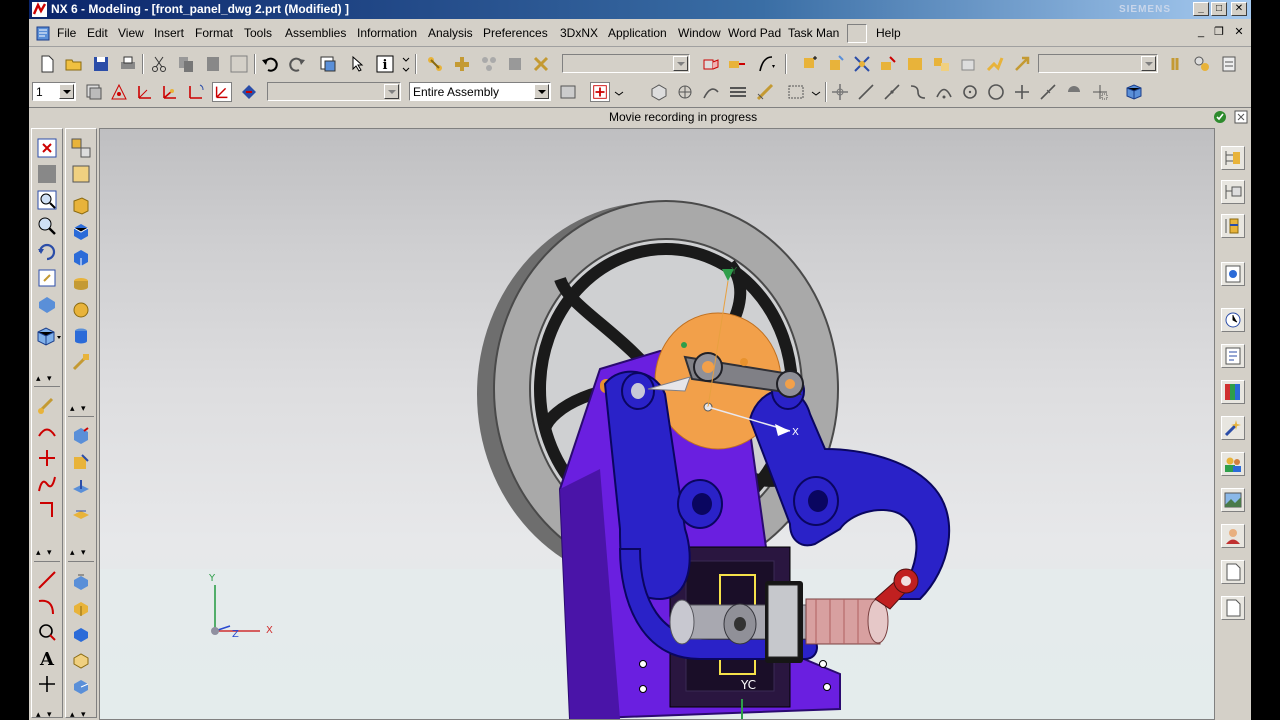  What do you see at coordinates (47, 658) in the screenshot?
I see `text-icon: A` at bounding box center [47, 658].